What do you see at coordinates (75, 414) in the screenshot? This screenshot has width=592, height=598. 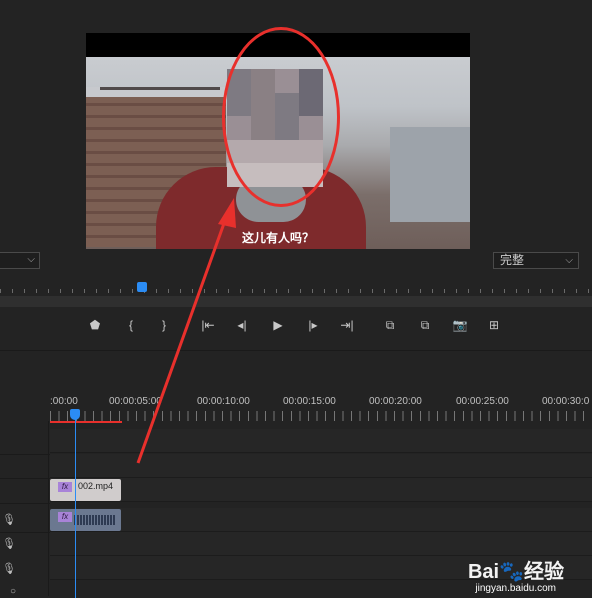 I see `timeline-playhead` at bounding box center [75, 414].